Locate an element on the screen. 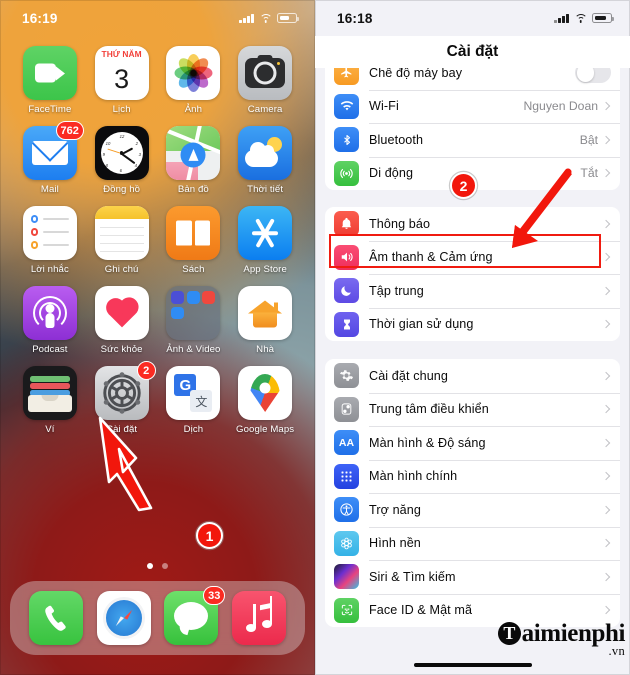  left-status-bar: 16:19 is located at coordinates (157, 18).